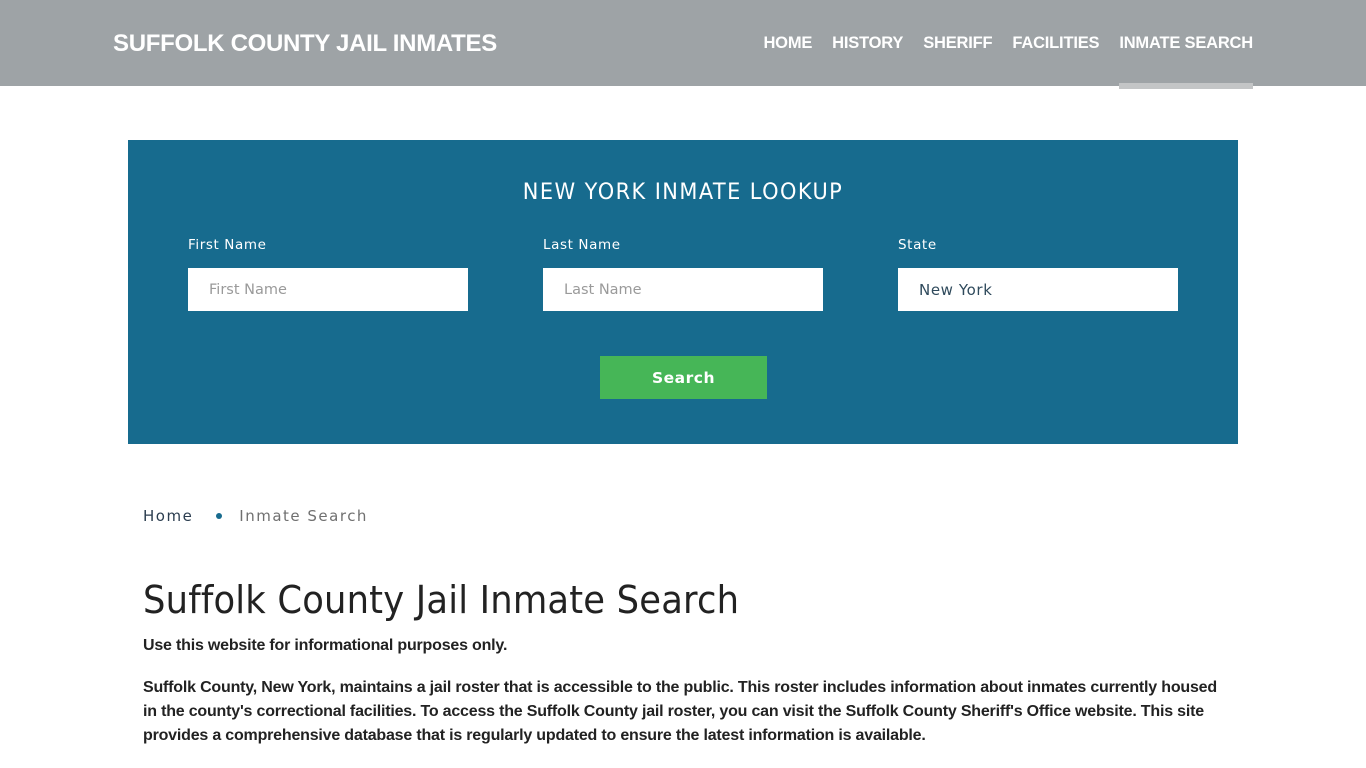  I want to click on state-selected-value: New York, so click(956, 289).